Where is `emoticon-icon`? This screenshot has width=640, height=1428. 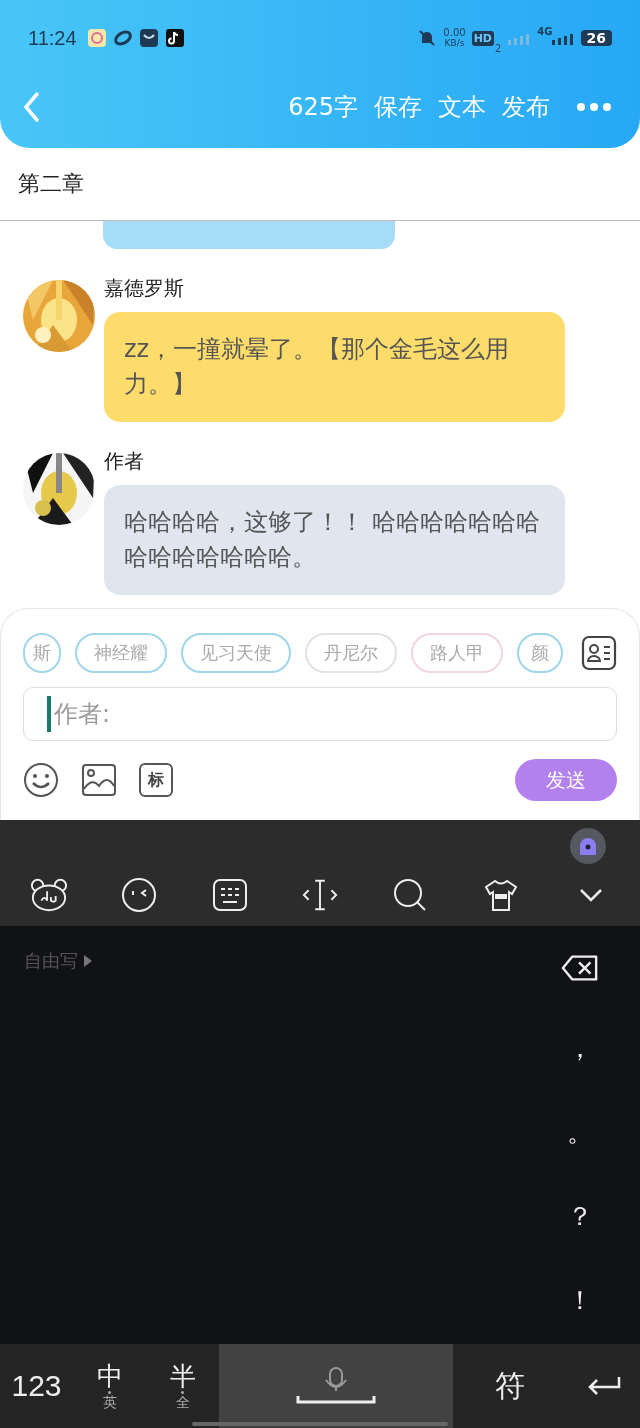 emoticon-icon is located at coordinates (139, 895).